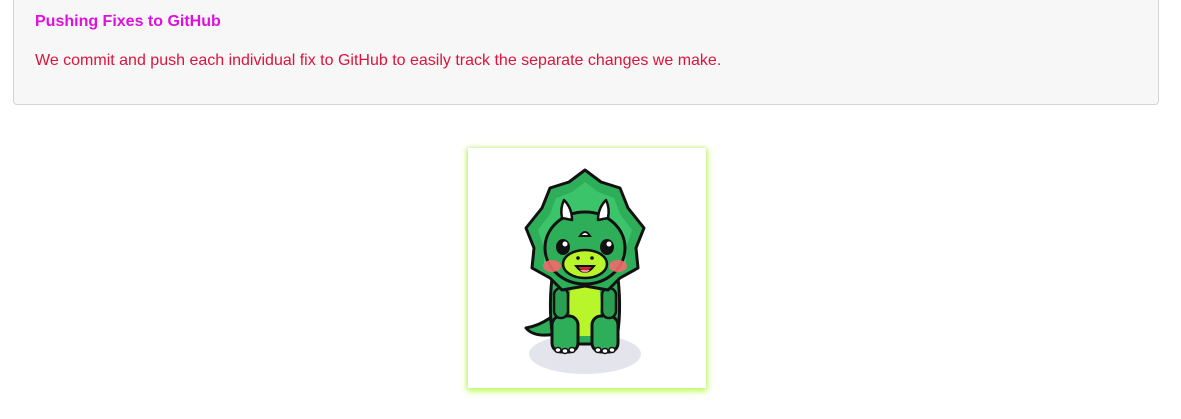  I want to click on dinosaur-image, so click(587, 268).